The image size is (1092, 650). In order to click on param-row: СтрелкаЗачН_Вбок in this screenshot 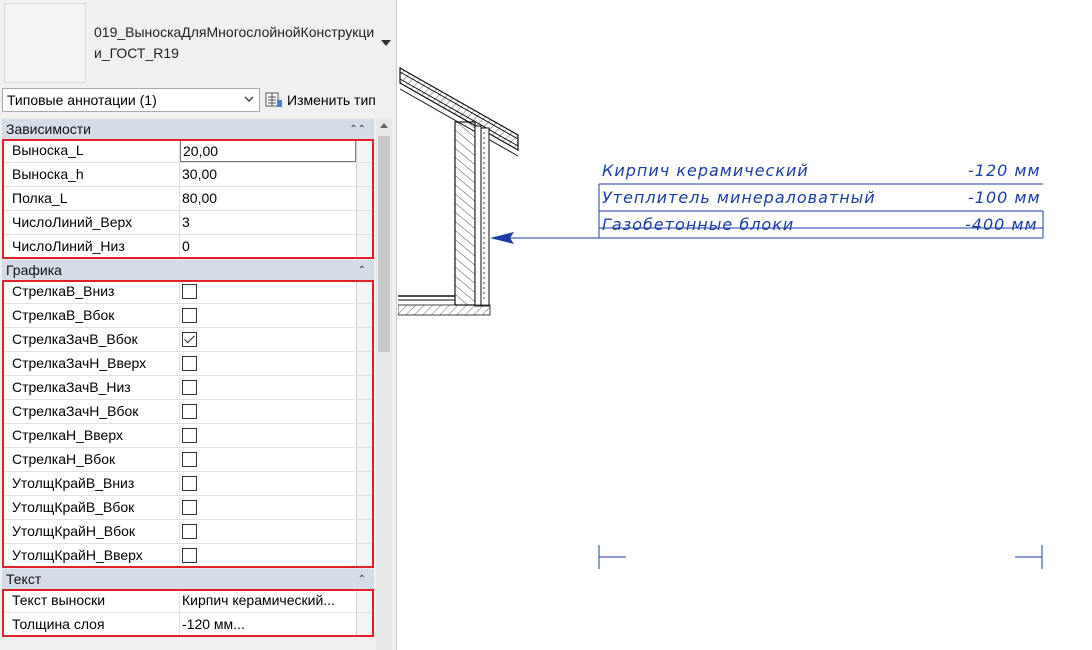, I will do `click(188, 412)`.